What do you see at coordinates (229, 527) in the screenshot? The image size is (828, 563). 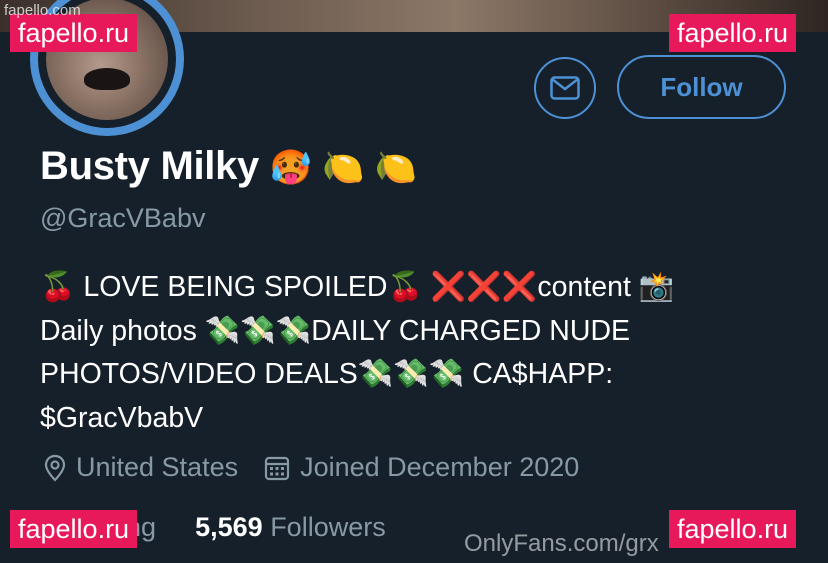 I see `followers-count: 5,569` at bounding box center [229, 527].